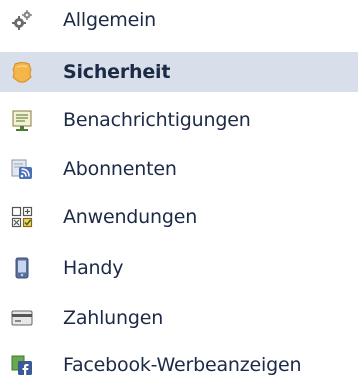 This screenshot has height=383, width=358. I want to click on gears-icon, so click(22, 20).